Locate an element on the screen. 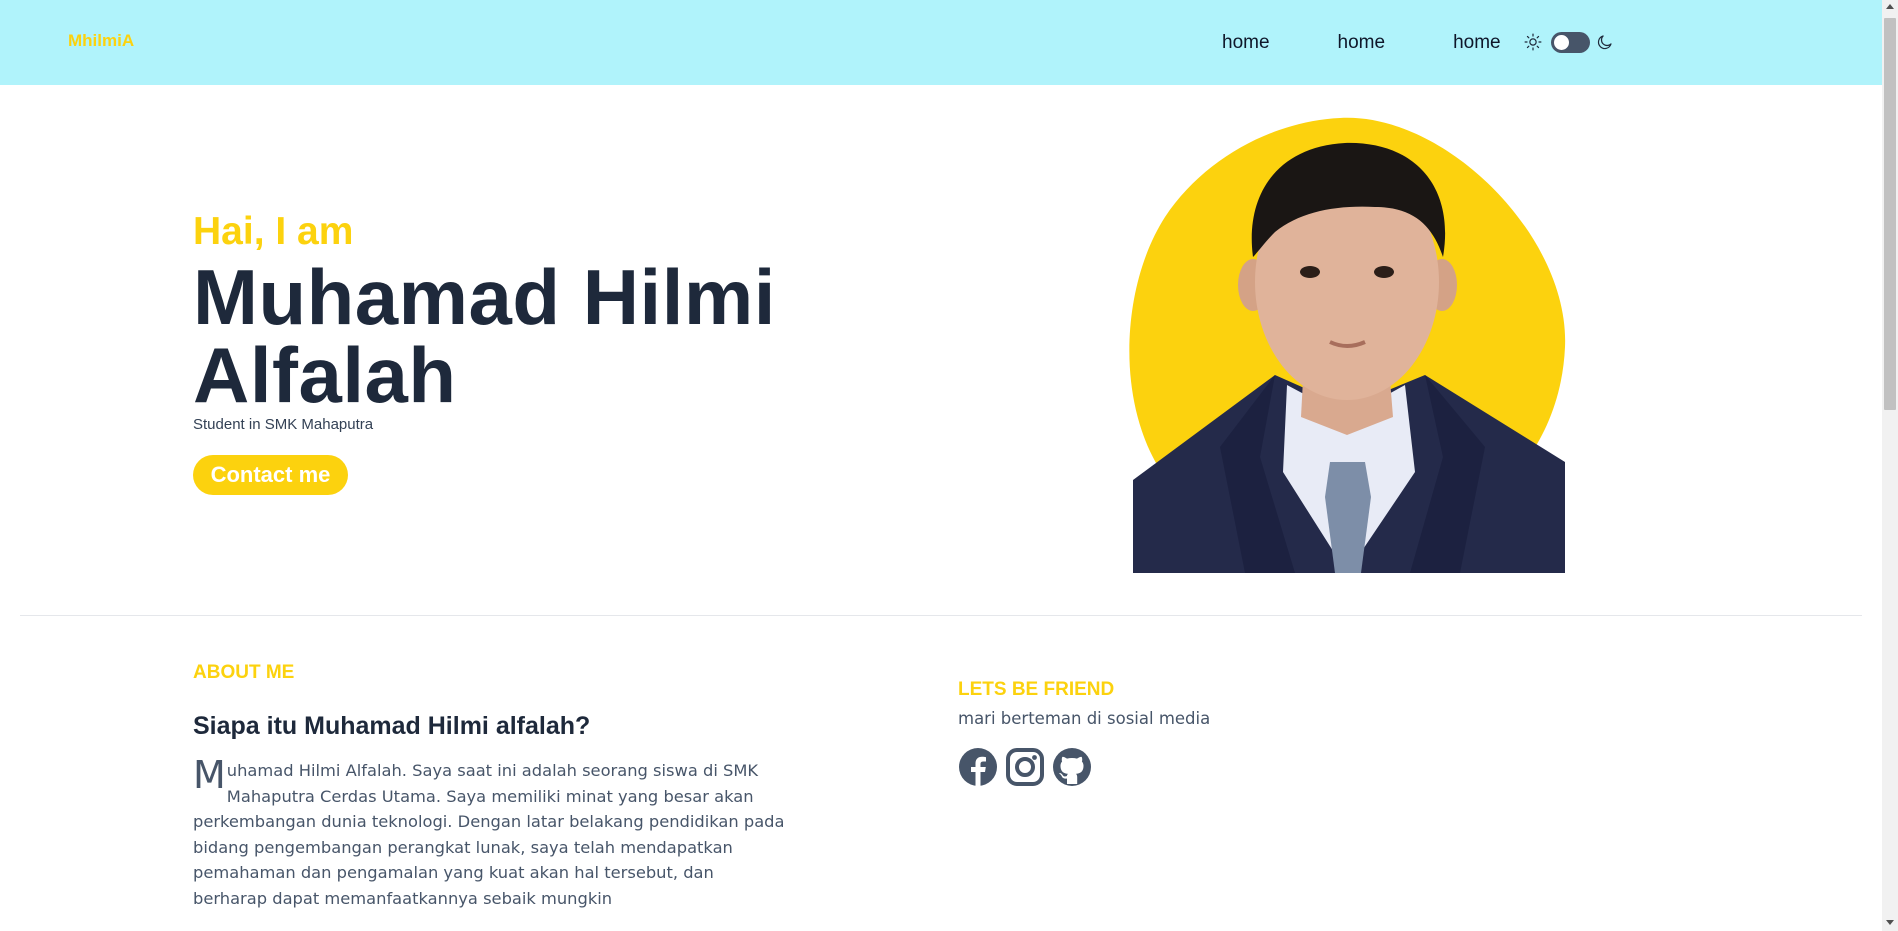 The height and width of the screenshot is (931, 1898). nav-link-home-3: home is located at coordinates (1477, 43).